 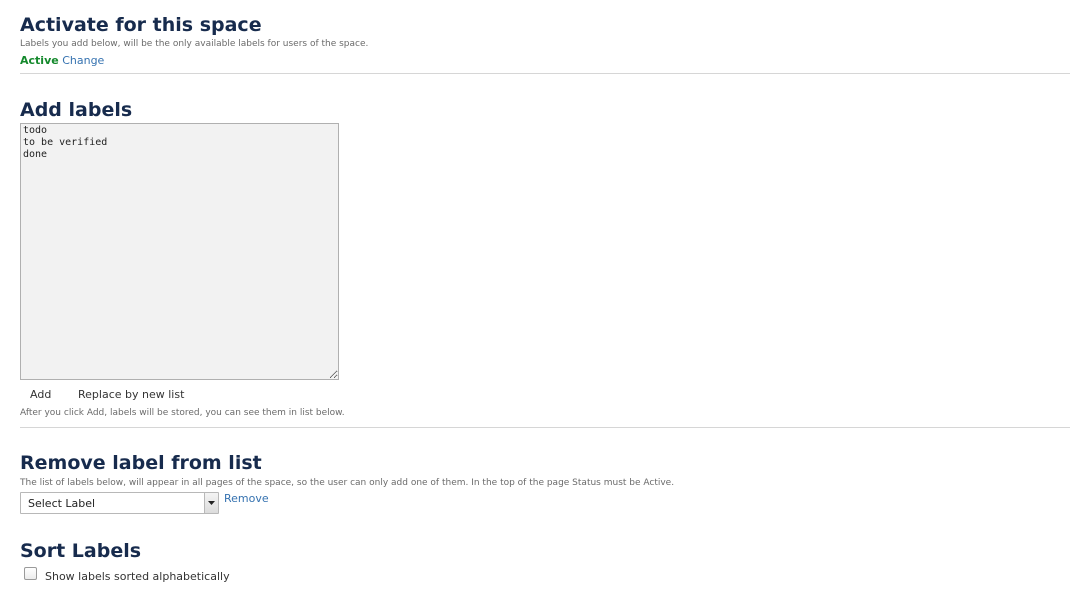 I want to click on select-label-value: Select Label, so click(x=62, y=503).